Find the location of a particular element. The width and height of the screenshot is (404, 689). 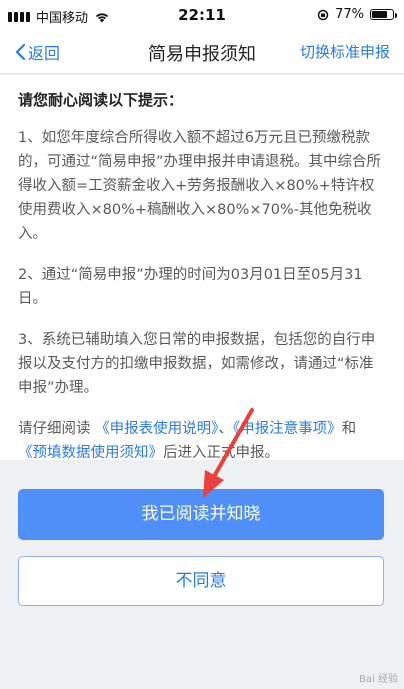

footer-prefix: 请仔细阅读 is located at coordinates (54, 429).